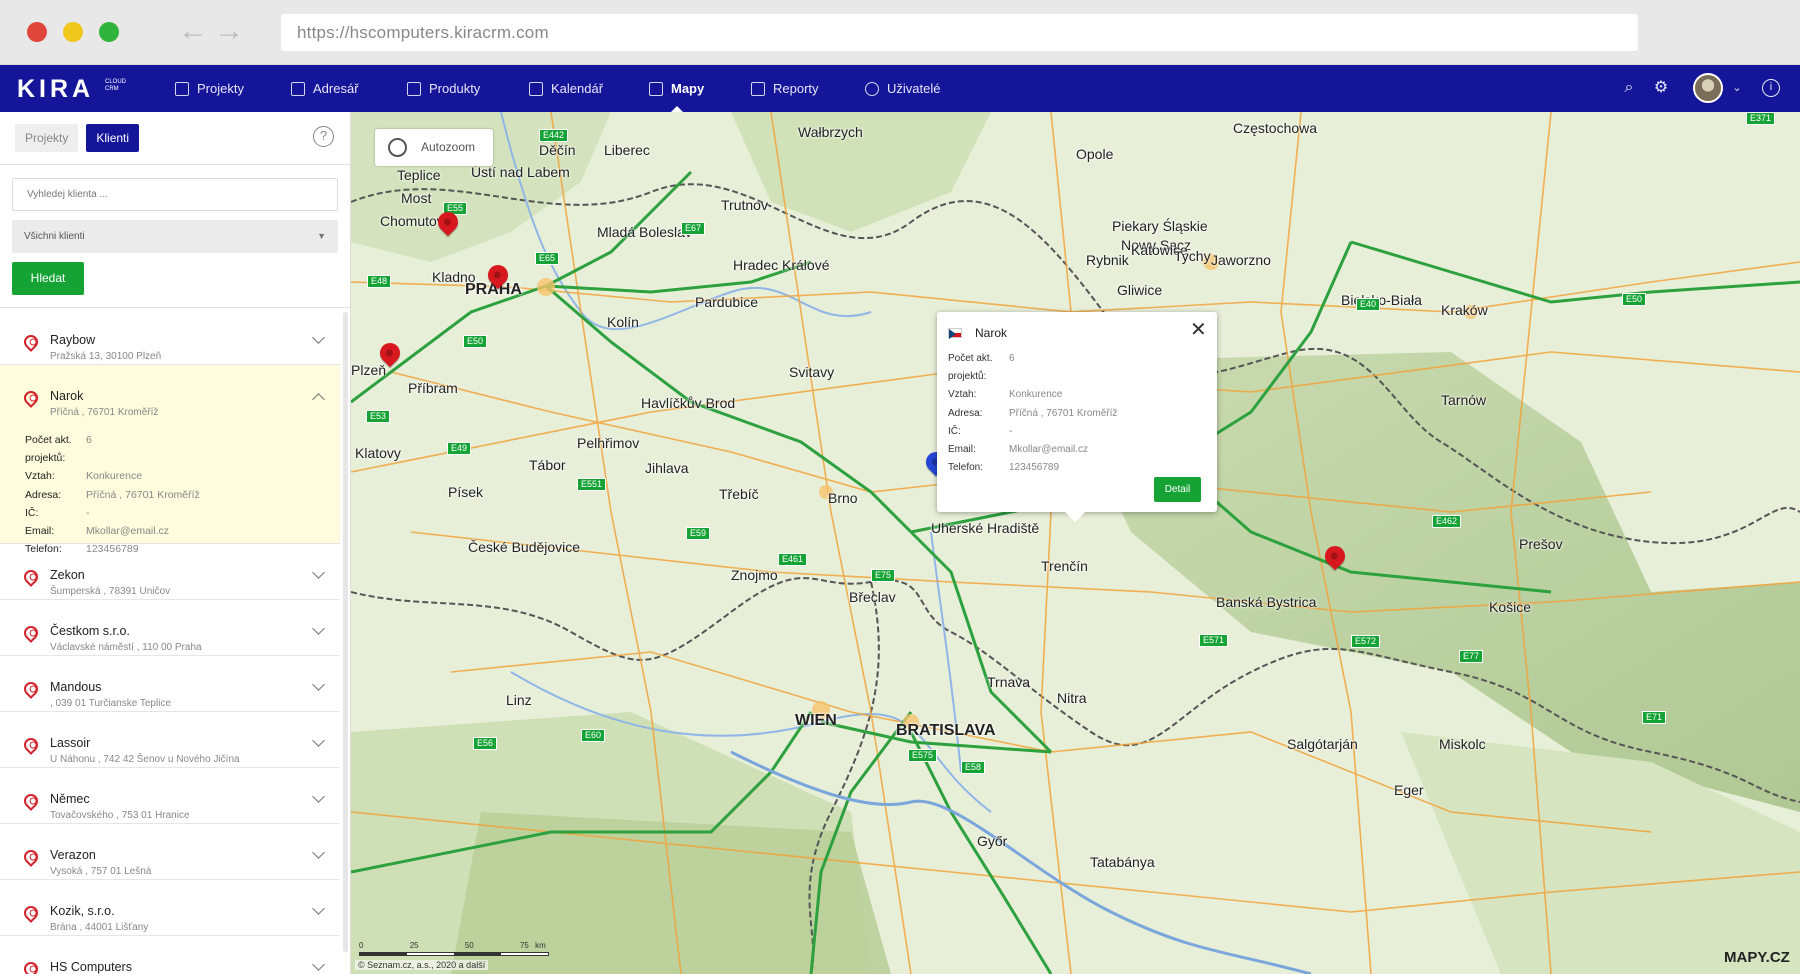 This screenshot has height=974, width=1800. I want to click on divider, so click(175, 307).